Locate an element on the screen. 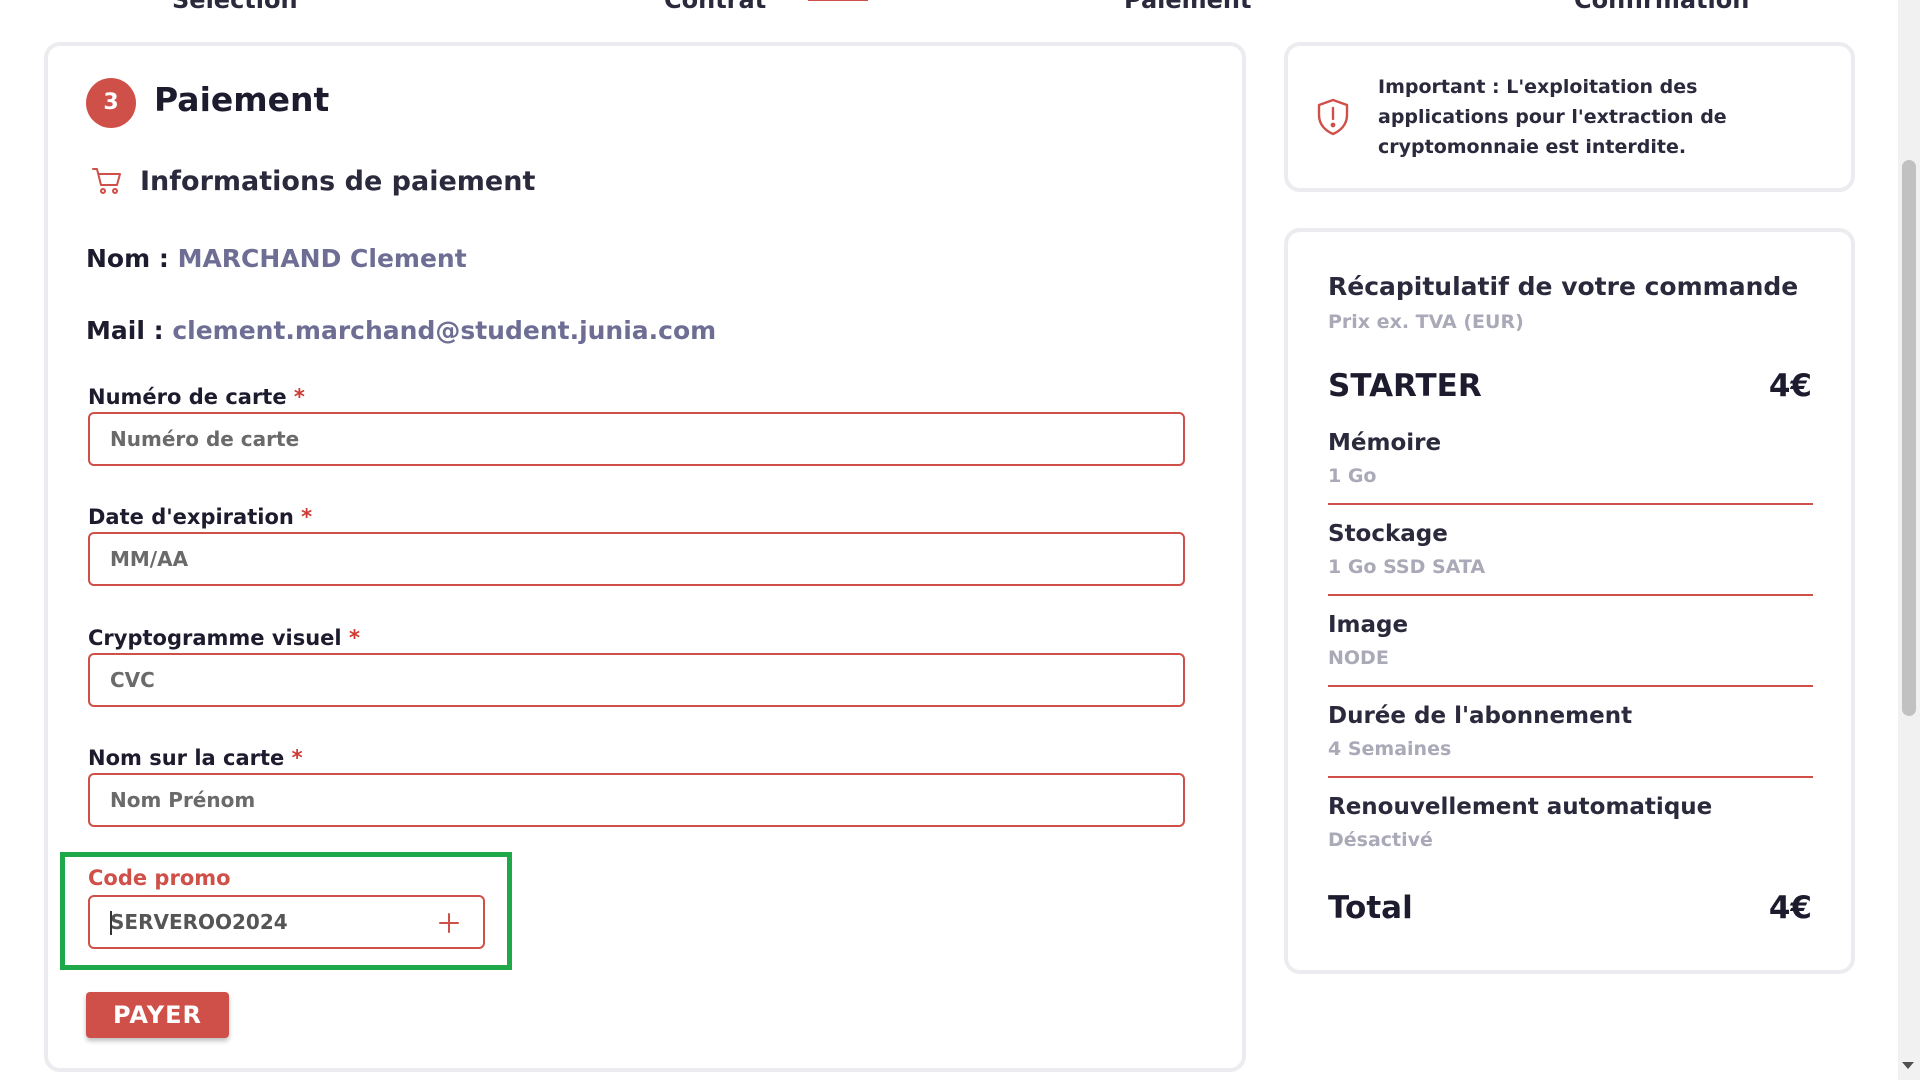  customer-name-line: Nom : MARCHAND Clement is located at coordinates (276, 258).